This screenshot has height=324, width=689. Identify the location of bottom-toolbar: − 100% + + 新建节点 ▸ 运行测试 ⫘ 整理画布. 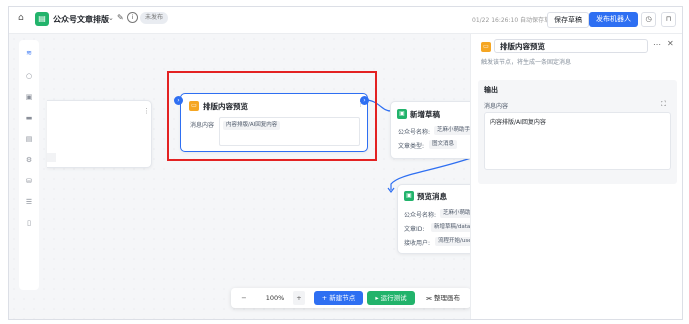
(351, 298).